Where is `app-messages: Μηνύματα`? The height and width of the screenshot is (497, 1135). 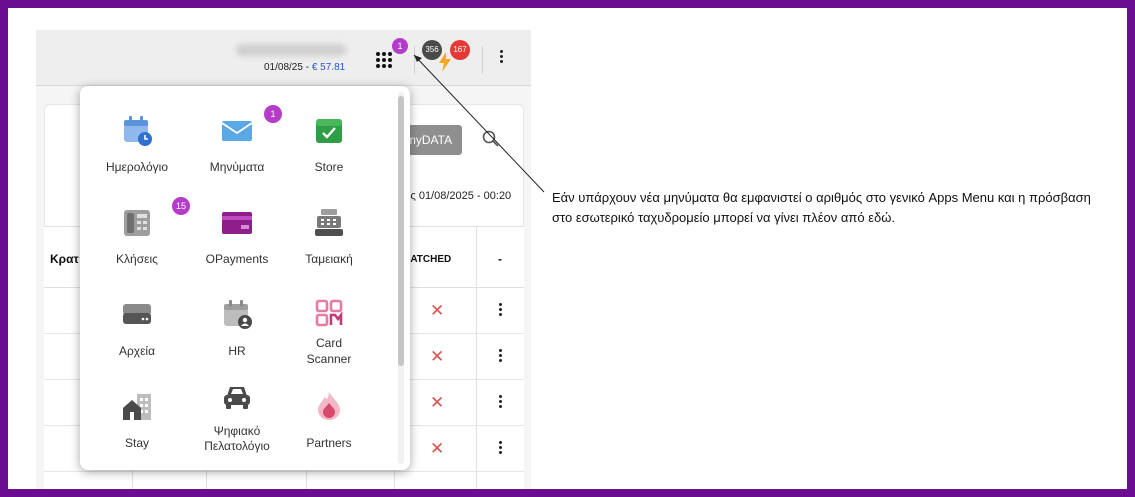
app-messages: Μηνύματα is located at coordinates (237, 154).